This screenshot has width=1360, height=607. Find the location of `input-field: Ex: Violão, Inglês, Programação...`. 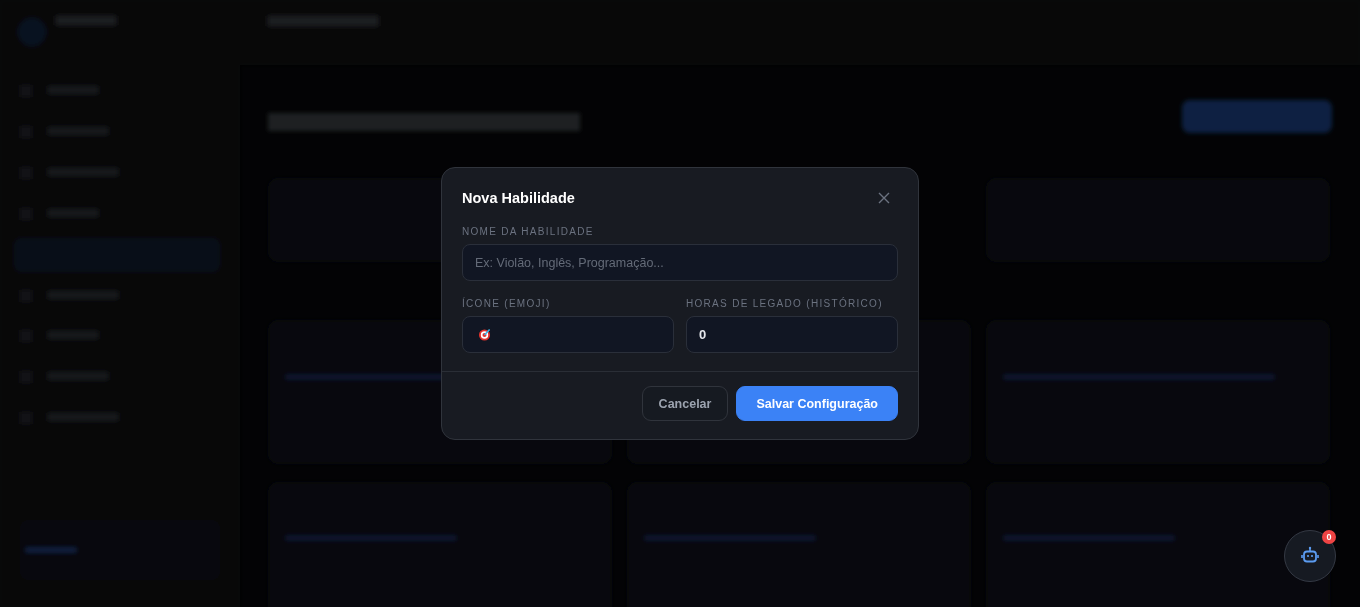

input-field: Ex: Violão, Inglês, Programação... is located at coordinates (680, 262).